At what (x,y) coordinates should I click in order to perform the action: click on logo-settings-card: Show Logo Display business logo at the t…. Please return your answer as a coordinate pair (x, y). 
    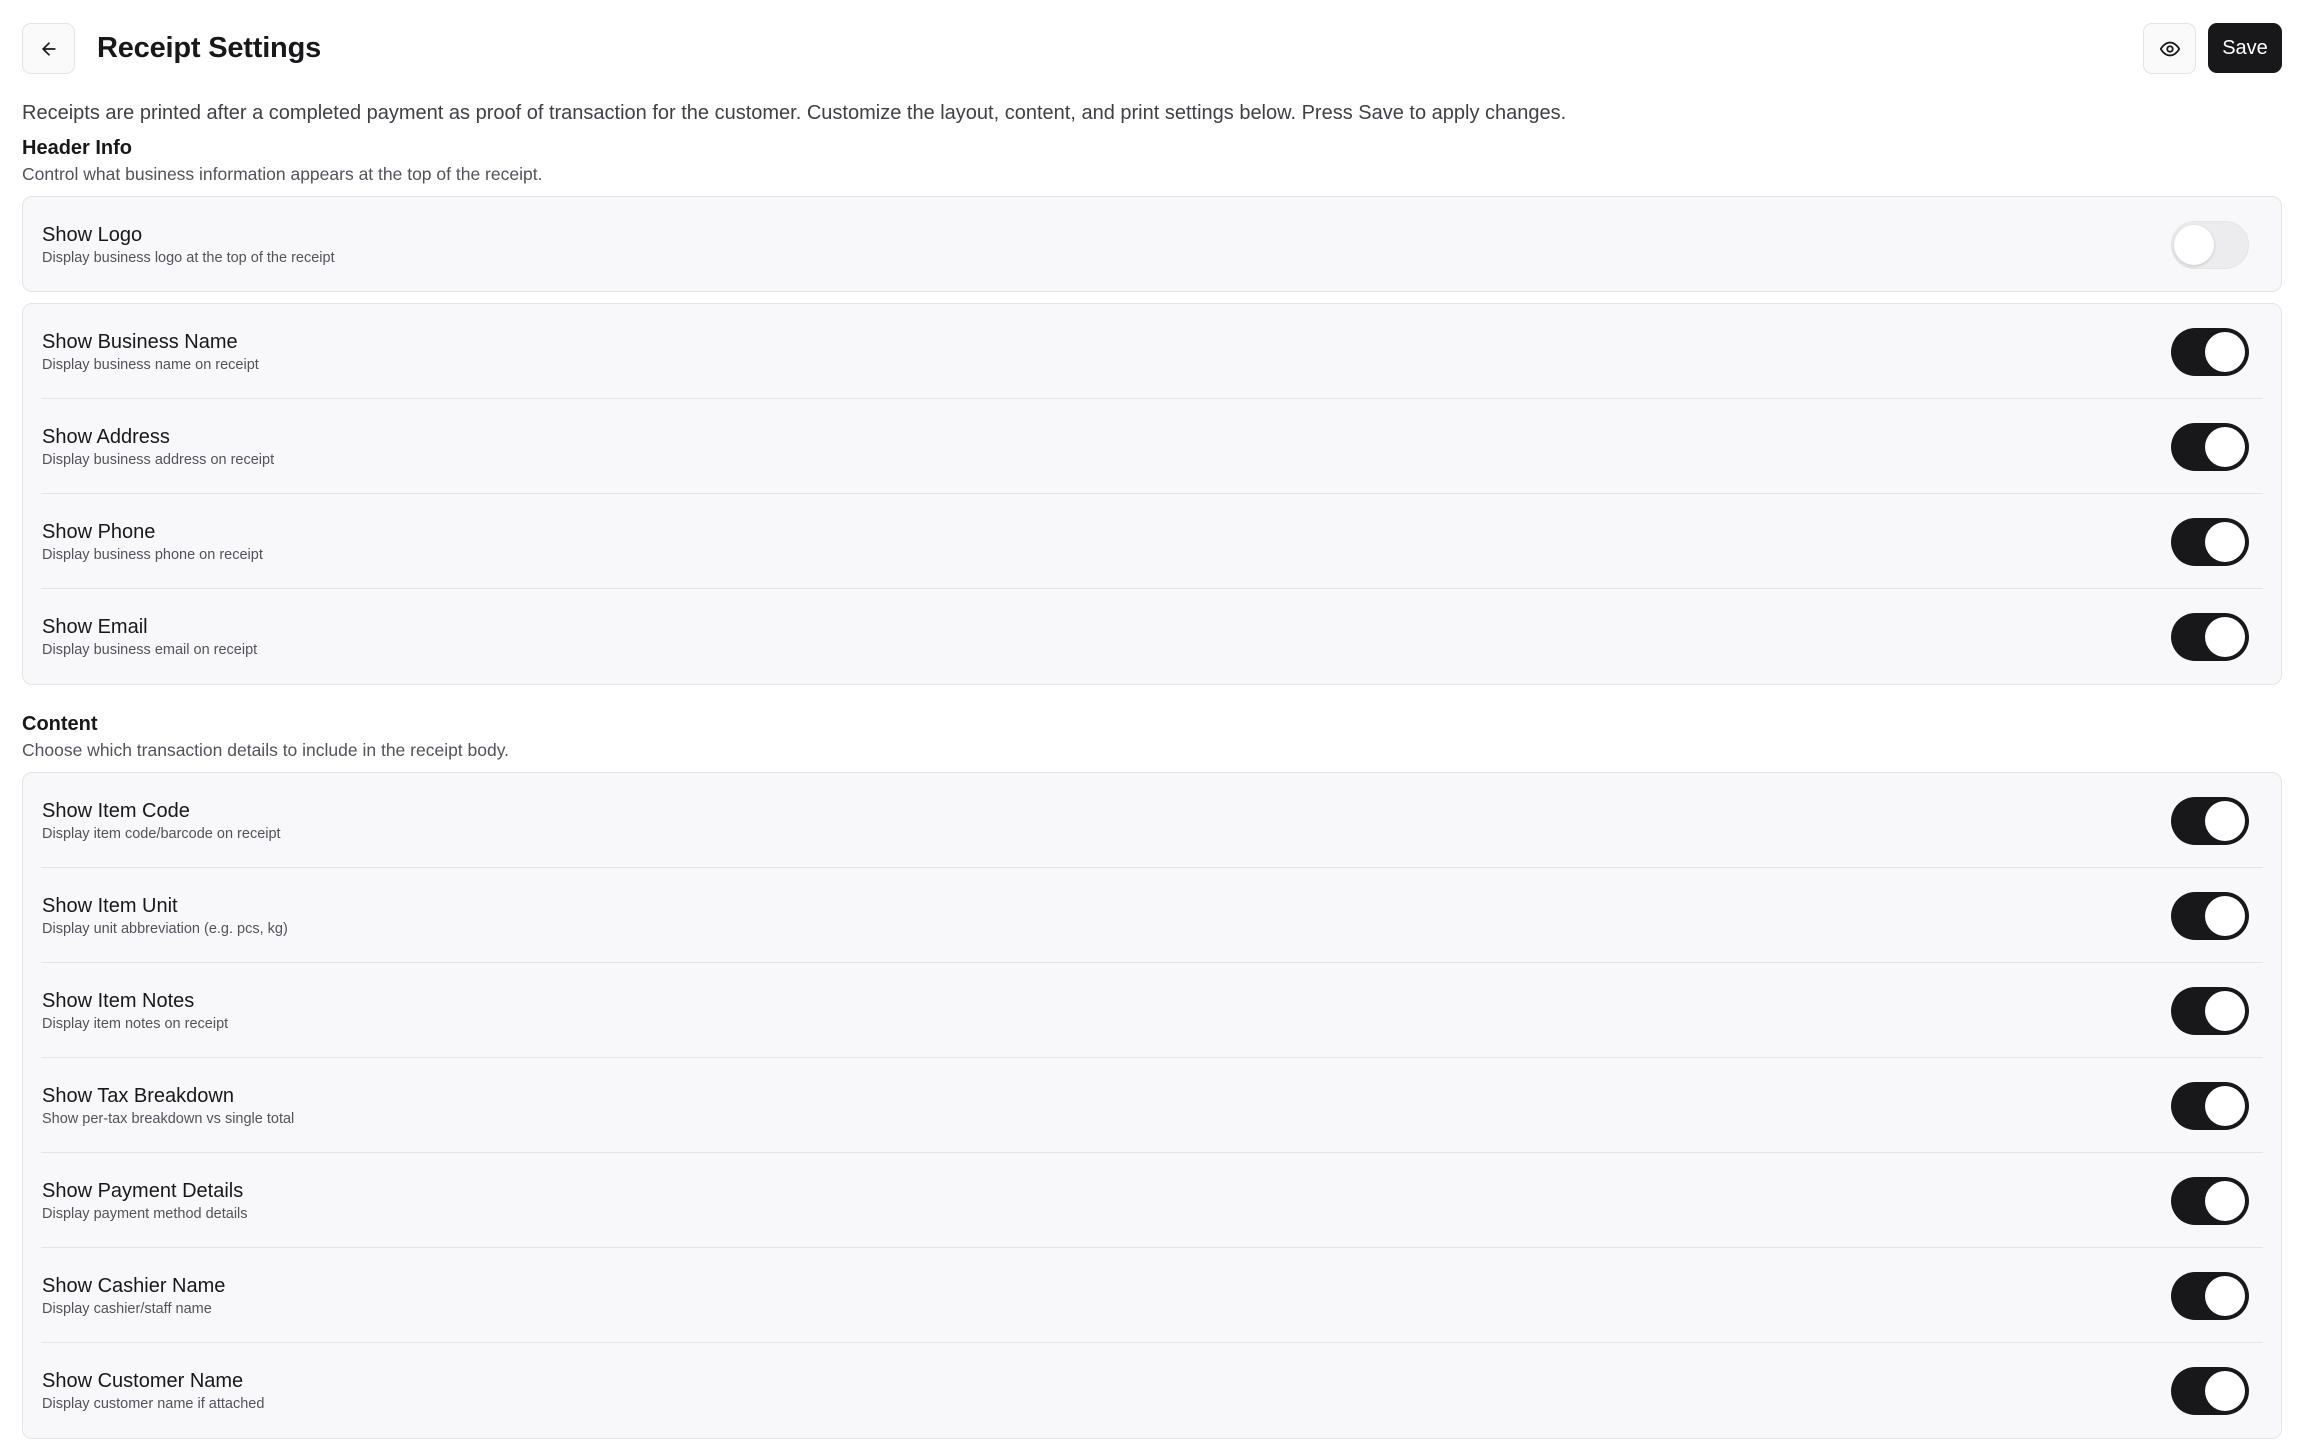
    Looking at the image, I should click on (1152, 244).